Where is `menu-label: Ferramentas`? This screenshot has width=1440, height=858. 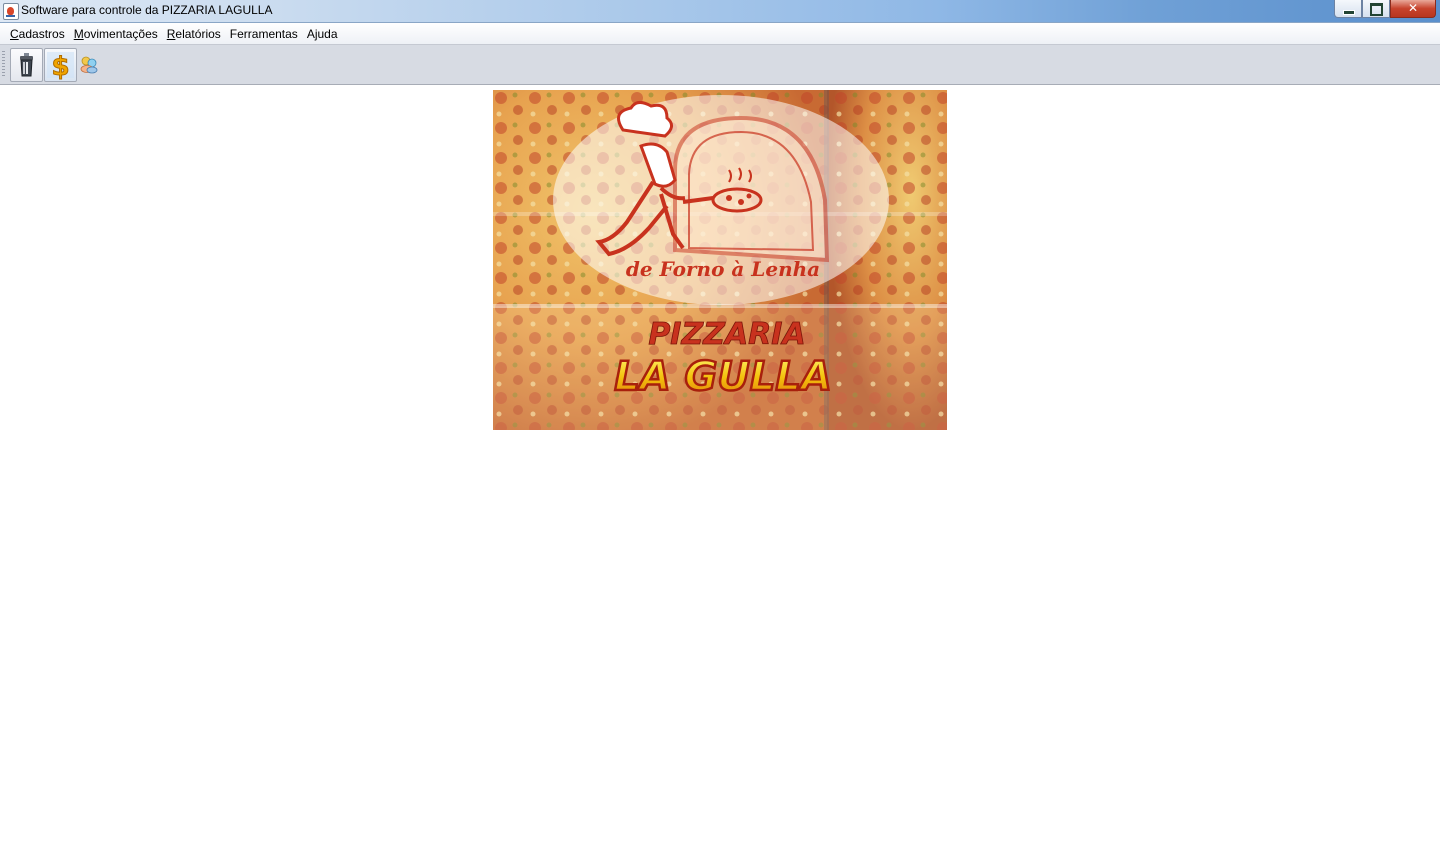 menu-label: Ferramentas is located at coordinates (263, 33).